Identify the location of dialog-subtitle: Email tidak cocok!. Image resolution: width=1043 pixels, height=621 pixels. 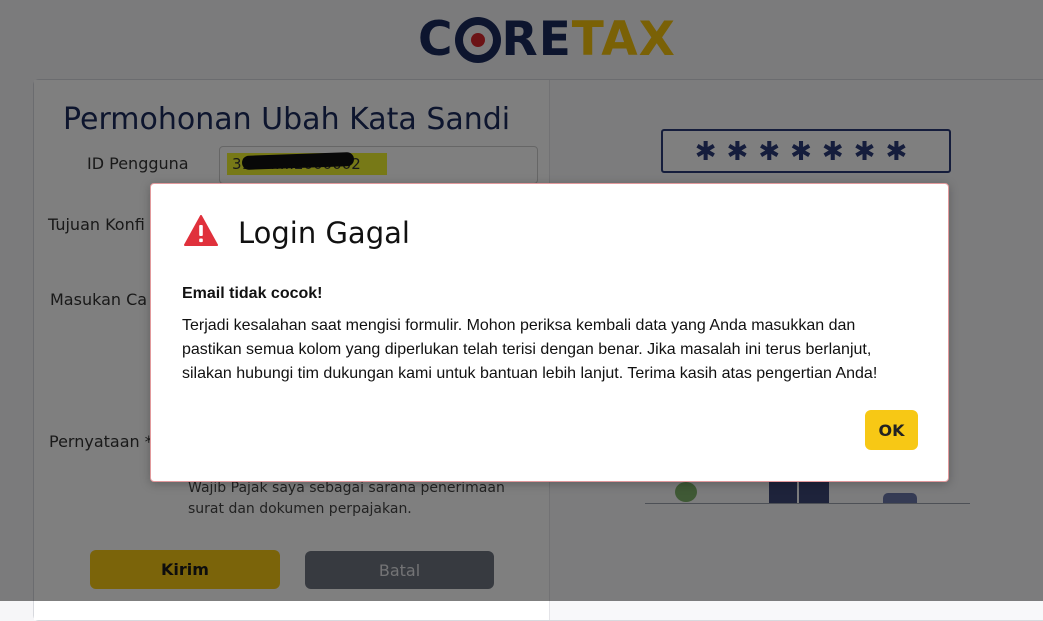
(252, 293).